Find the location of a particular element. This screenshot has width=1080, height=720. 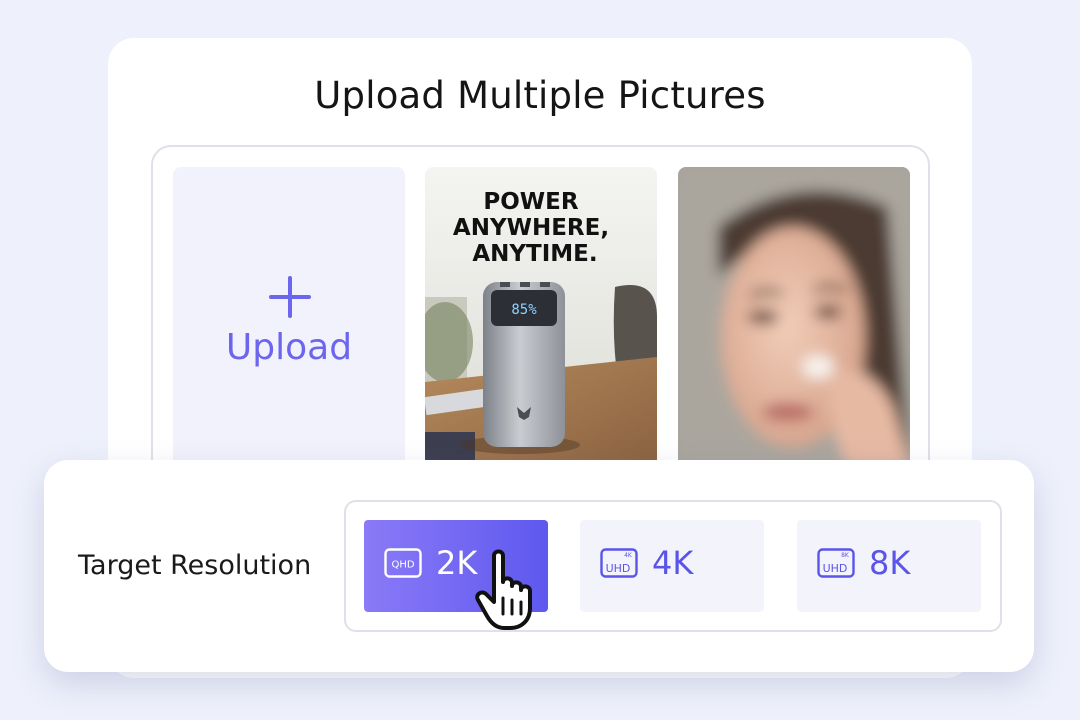

uhd-8k-icon: 8K UHD is located at coordinates (836, 563).